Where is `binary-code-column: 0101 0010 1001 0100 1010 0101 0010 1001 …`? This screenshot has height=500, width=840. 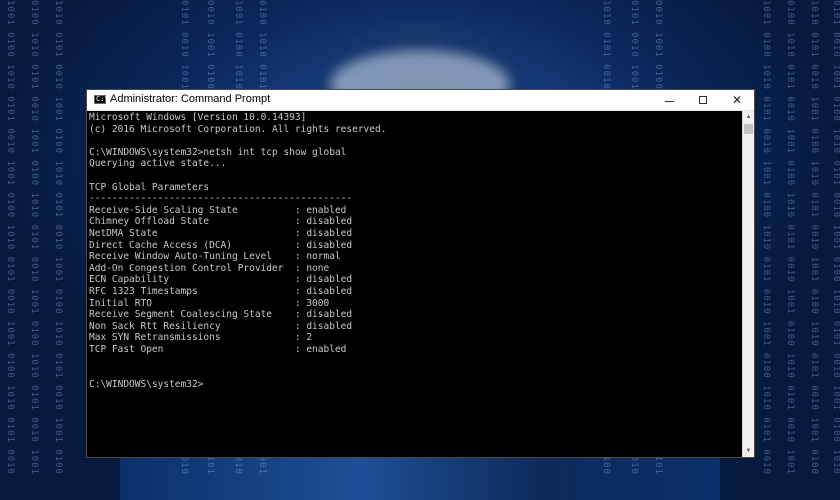 binary-code-column: 0101 0010 1001 0100 1010 0101 0010 1001 … is located at coordinates (835, 237).